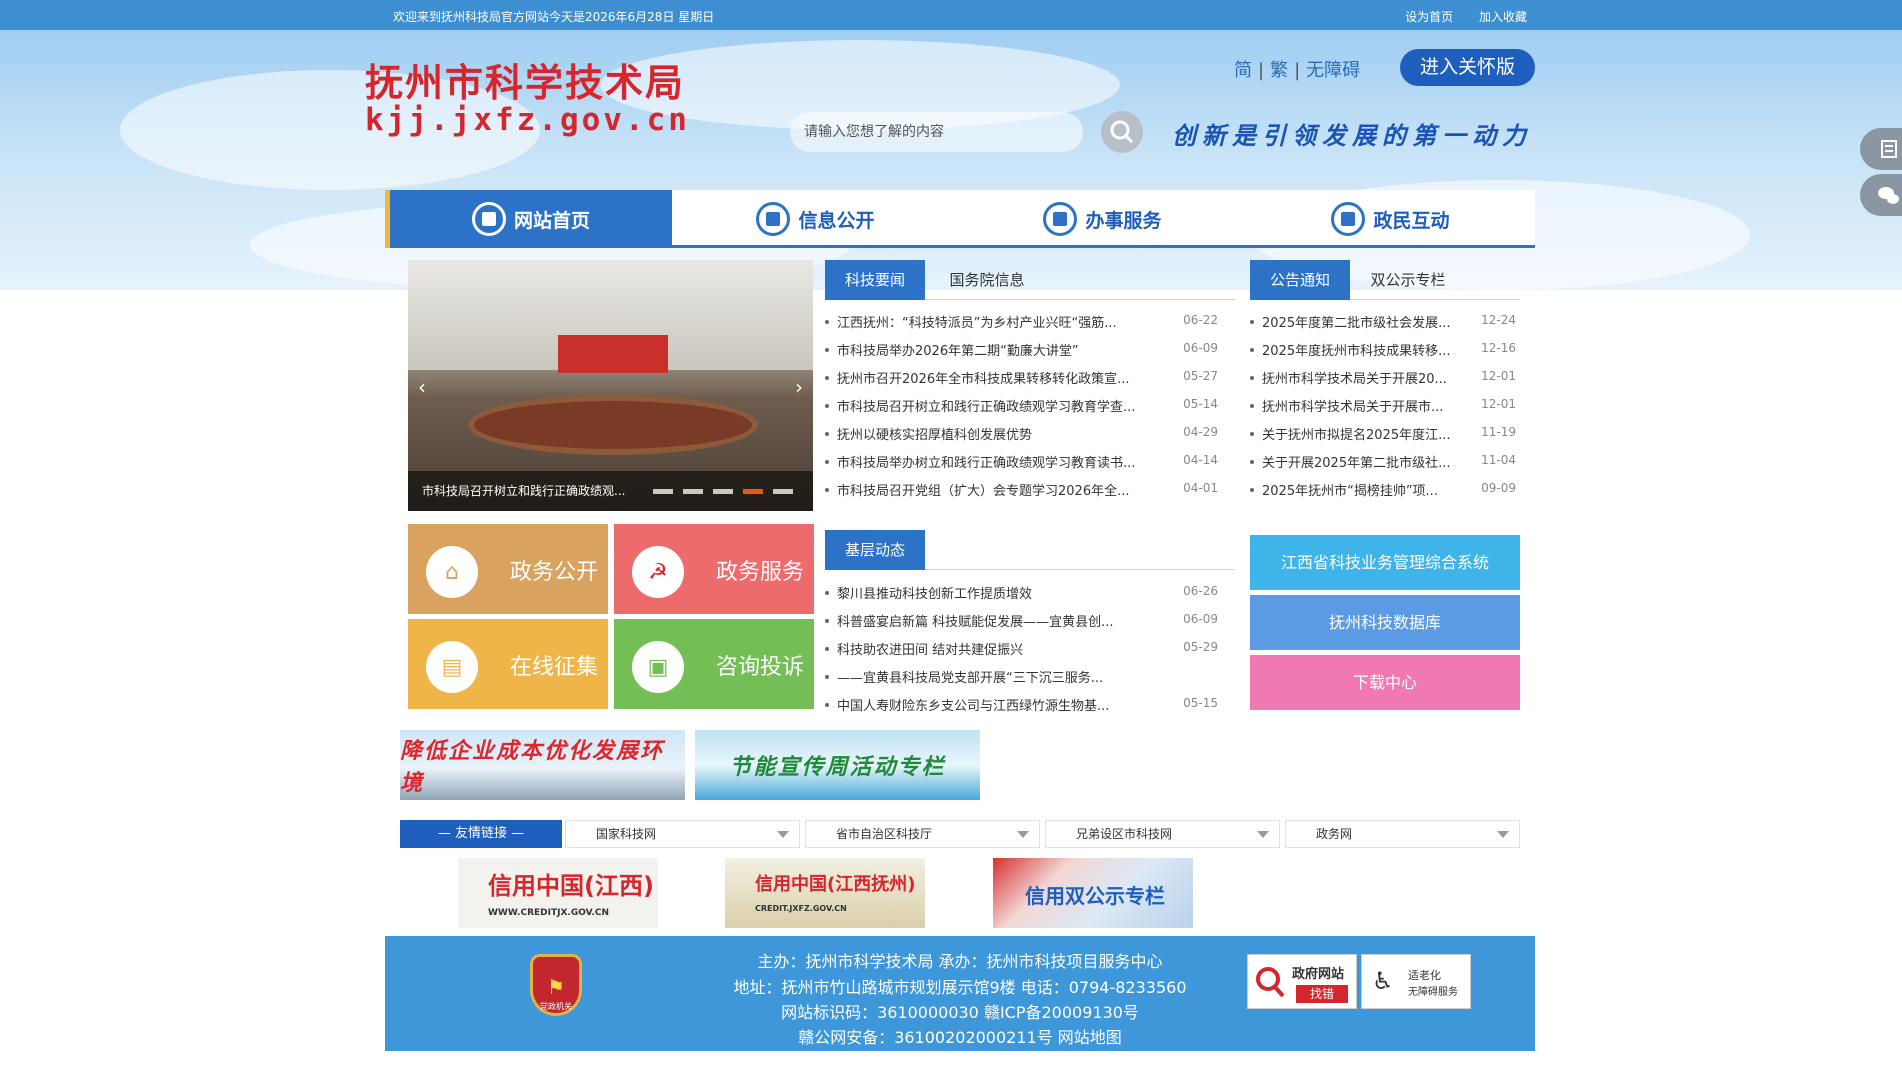  What do you see at coordinates (1467, 67) in the screenshot?
I see `care-version-button: 进入关怀版` at bounding box center [1467, 67].